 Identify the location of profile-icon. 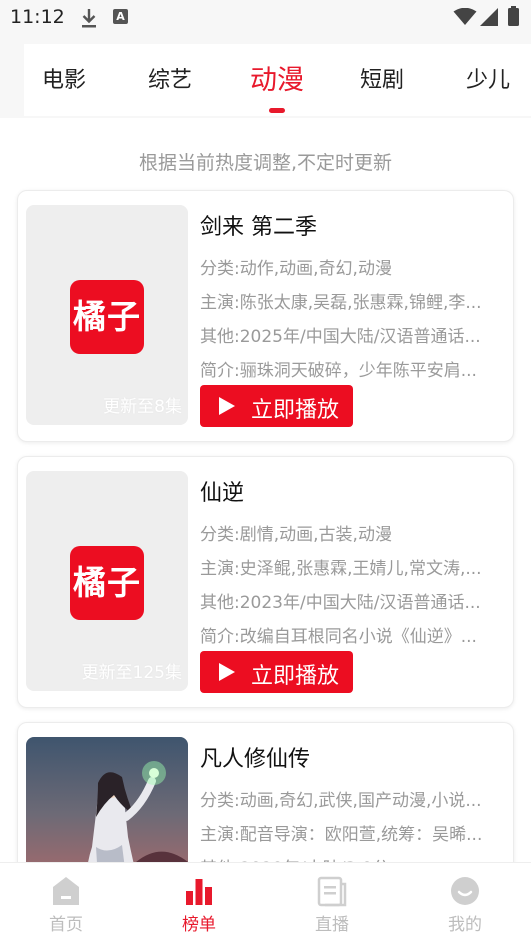
(465, 891).